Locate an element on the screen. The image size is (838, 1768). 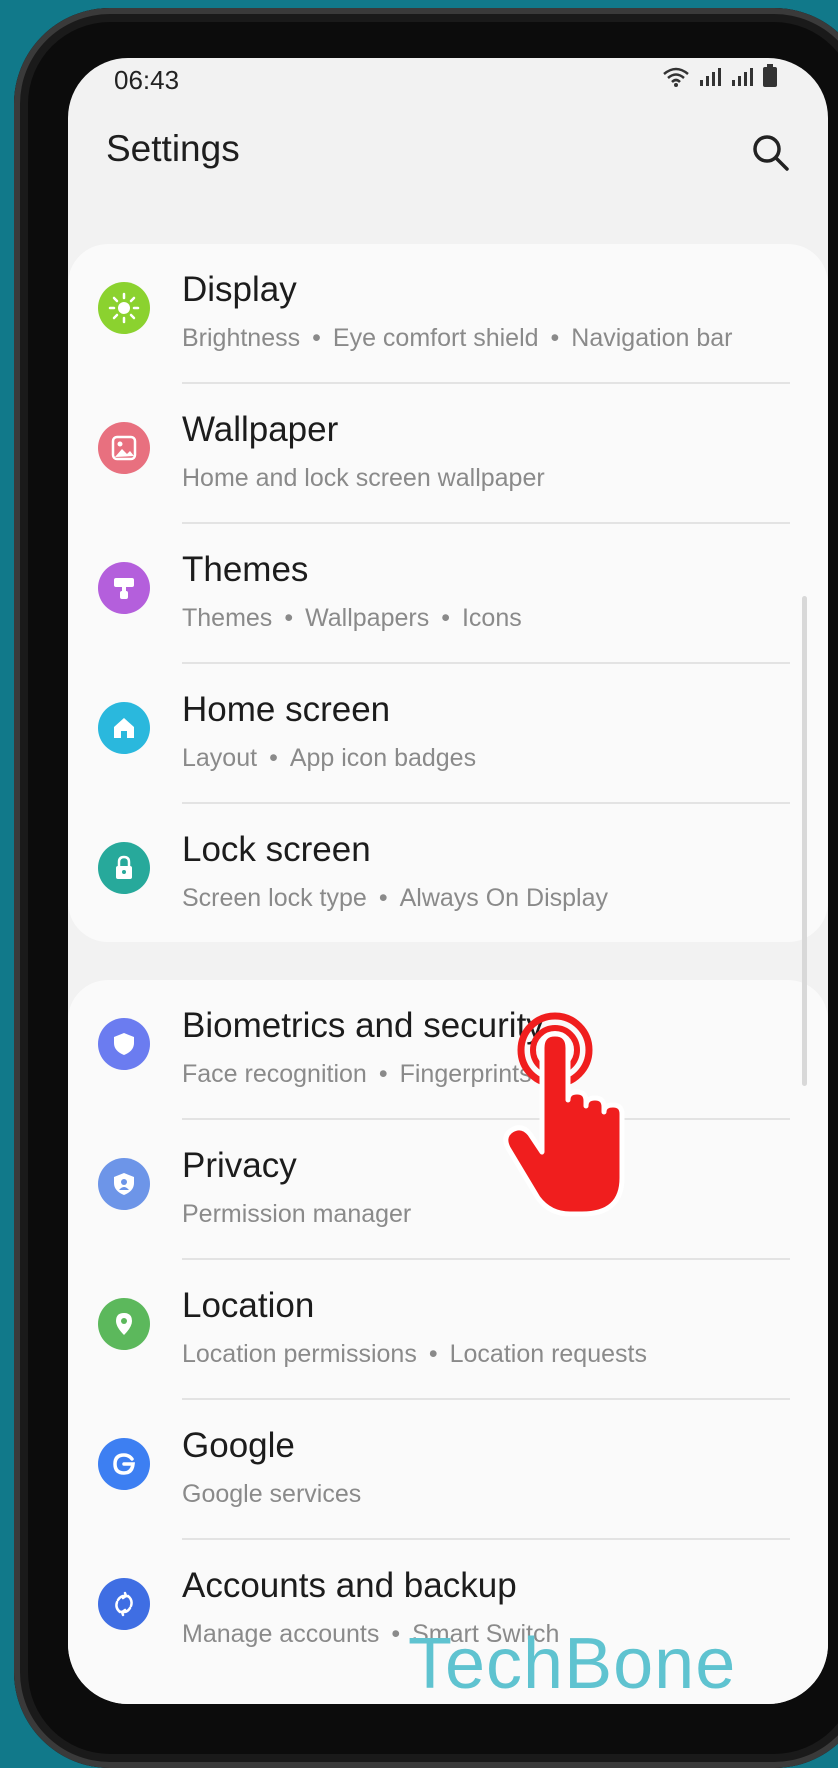
subtitle-part: Home and lock screen wallpaper is located at coordinates (363, 478).